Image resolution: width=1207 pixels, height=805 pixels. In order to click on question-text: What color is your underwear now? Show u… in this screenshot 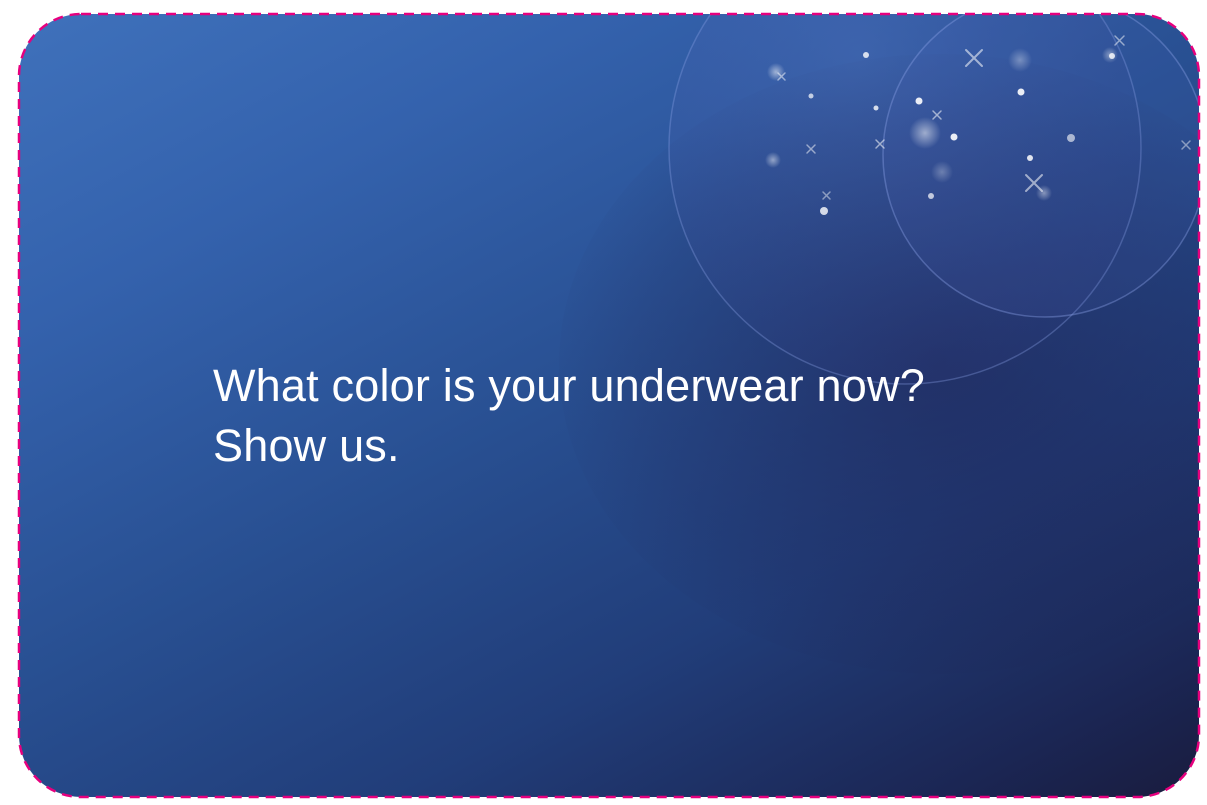, I will do `click(613, 416)`.